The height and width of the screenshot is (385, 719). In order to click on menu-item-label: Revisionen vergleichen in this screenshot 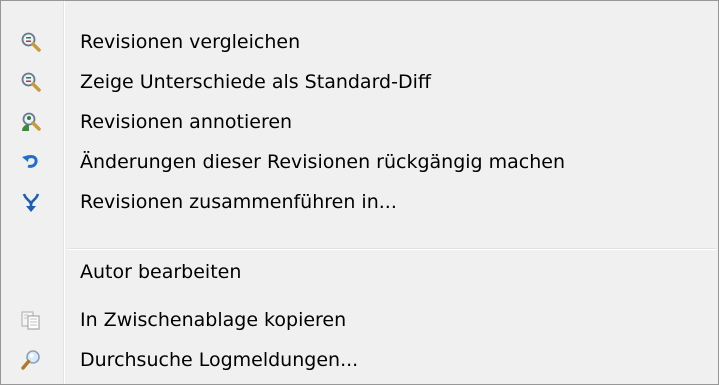, I will do `click(190, 42)`.